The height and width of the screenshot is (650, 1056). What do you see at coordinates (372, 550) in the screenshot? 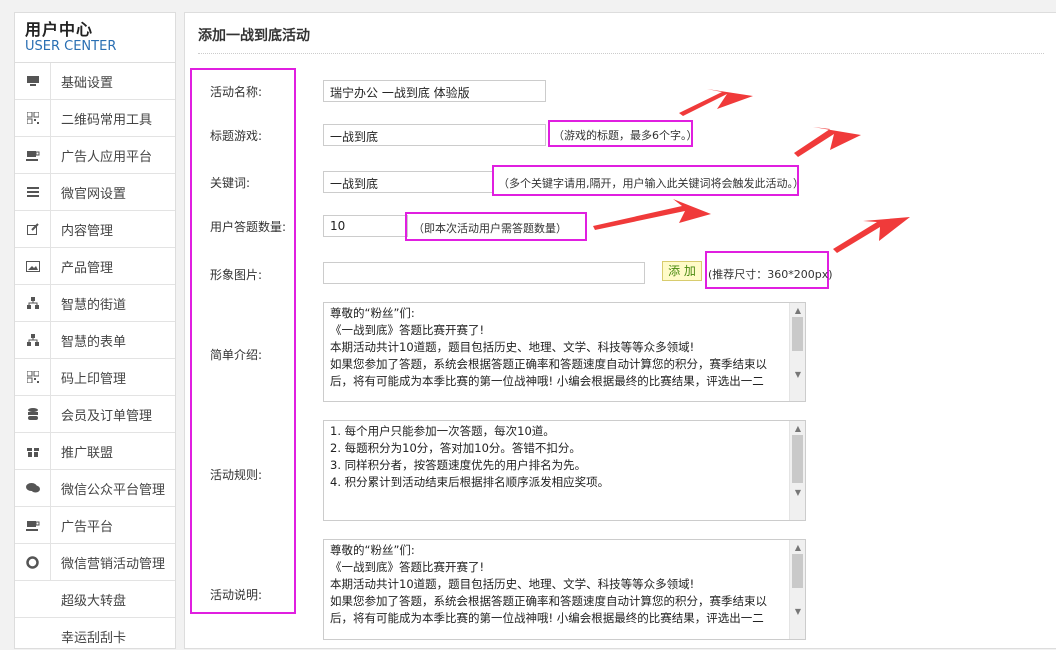
I see `description-line: 尊敬的“粉丝”们:` at bounding box center [372, 550].